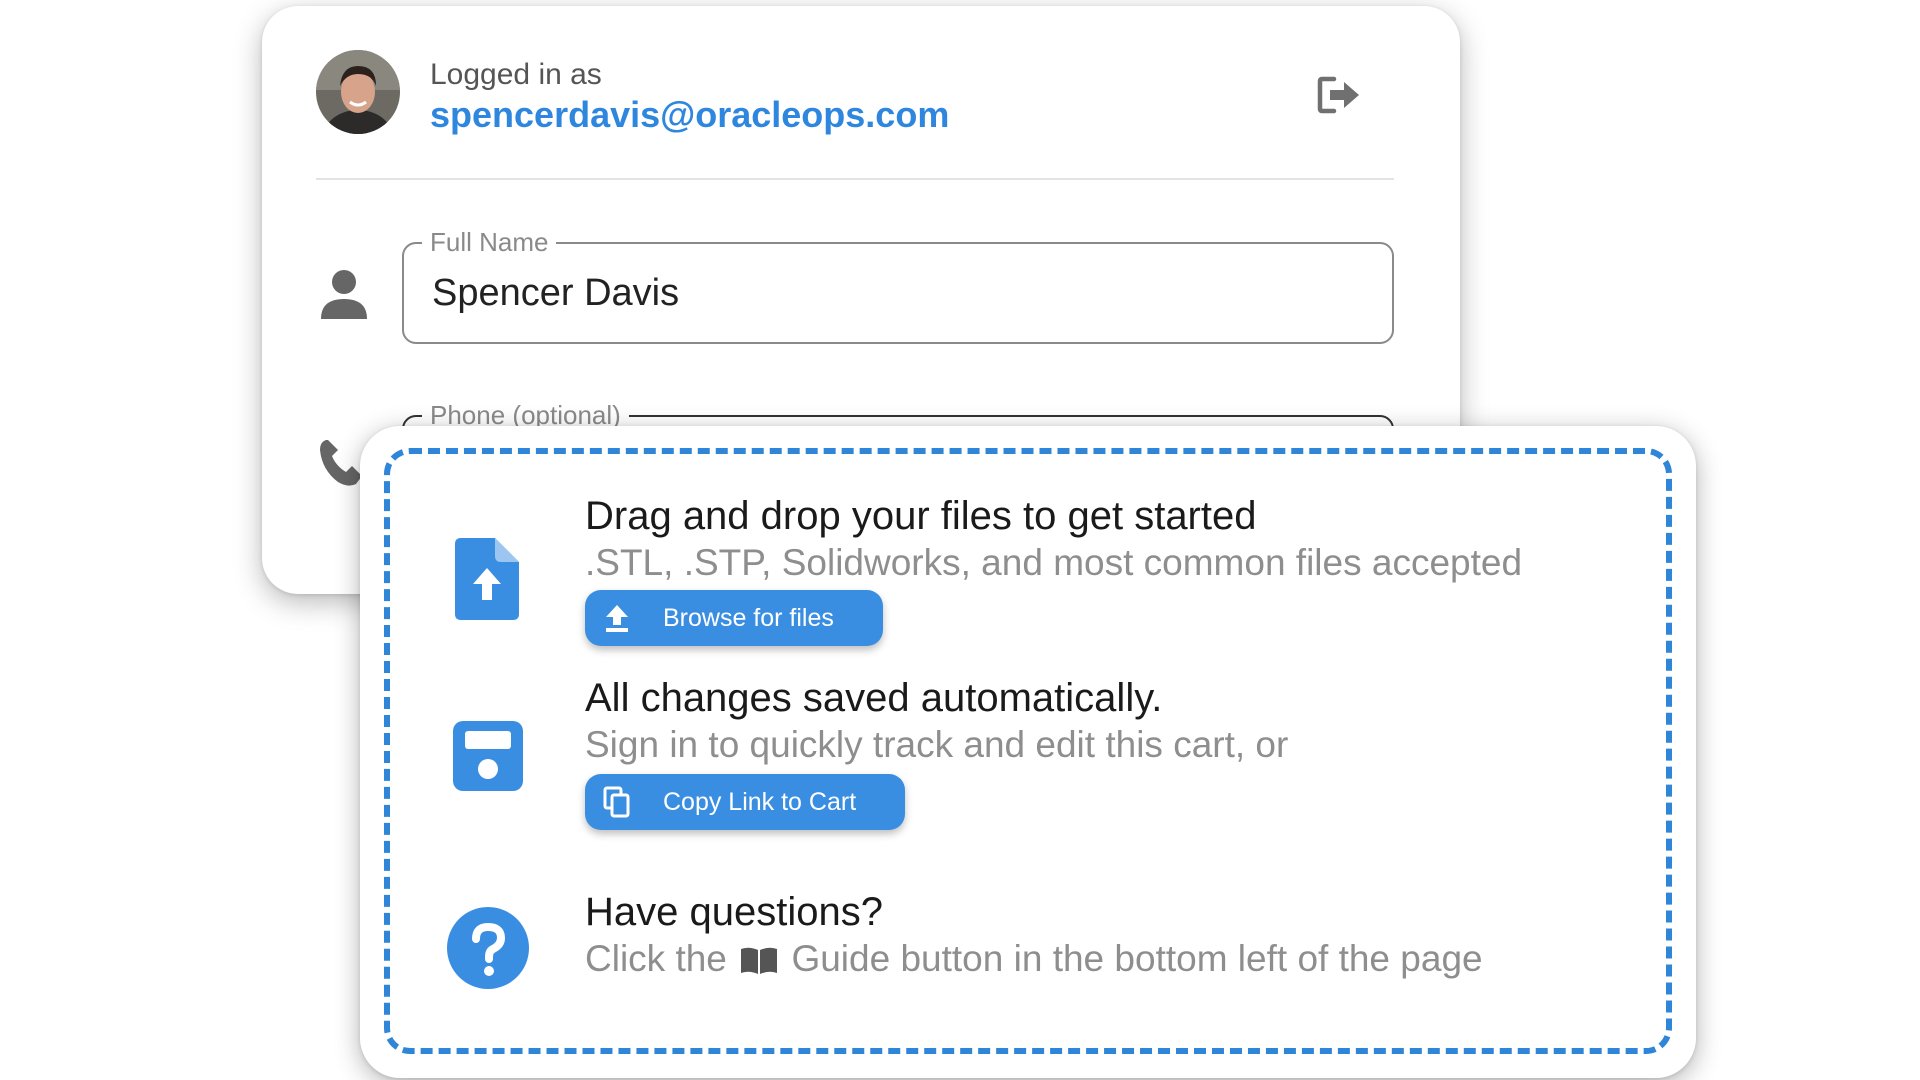 This screenshot has height=1080, width=1920. What do you see at coordinates (344, 294) in the screenshot?
I see `person-icon` at bounding box center [344, 294].